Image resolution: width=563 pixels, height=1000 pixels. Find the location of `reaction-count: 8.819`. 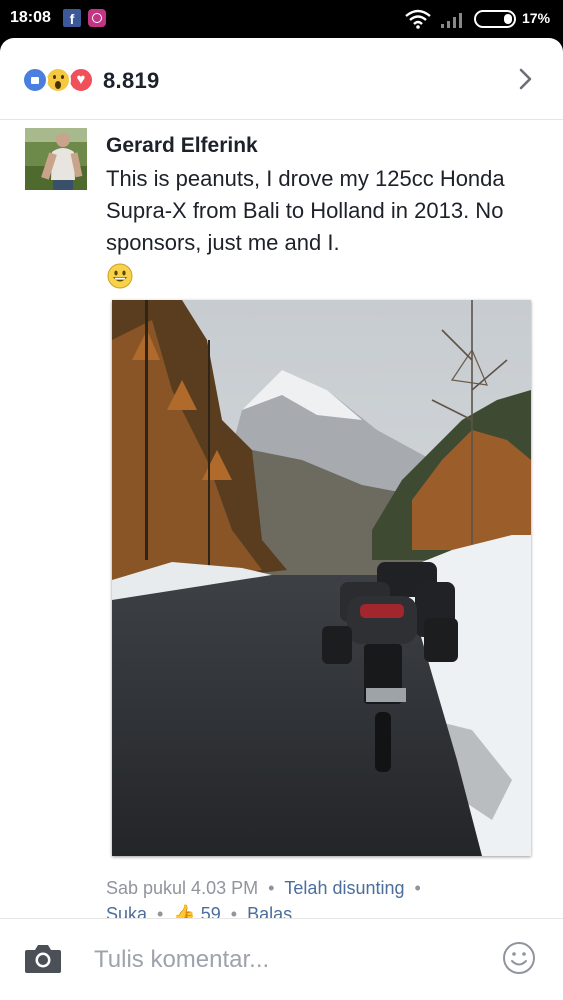

reaction-count: 8.819 is located at coordinates (131, 80).